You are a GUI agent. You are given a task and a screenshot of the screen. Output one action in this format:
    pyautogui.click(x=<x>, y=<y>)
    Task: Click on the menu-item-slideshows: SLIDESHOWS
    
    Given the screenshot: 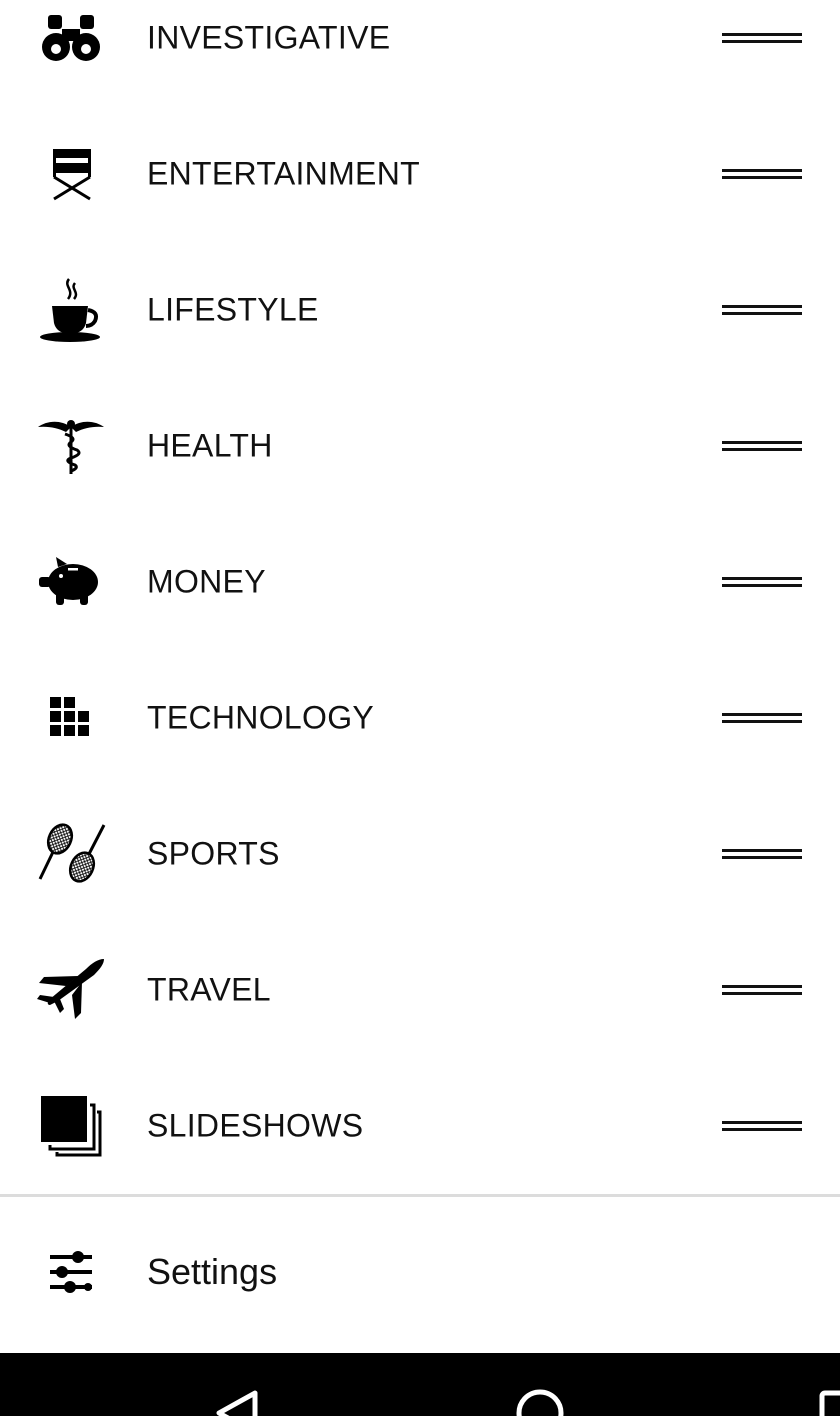 What is the action you would take?
    pyautogui.click(x=420, y=1126)
    